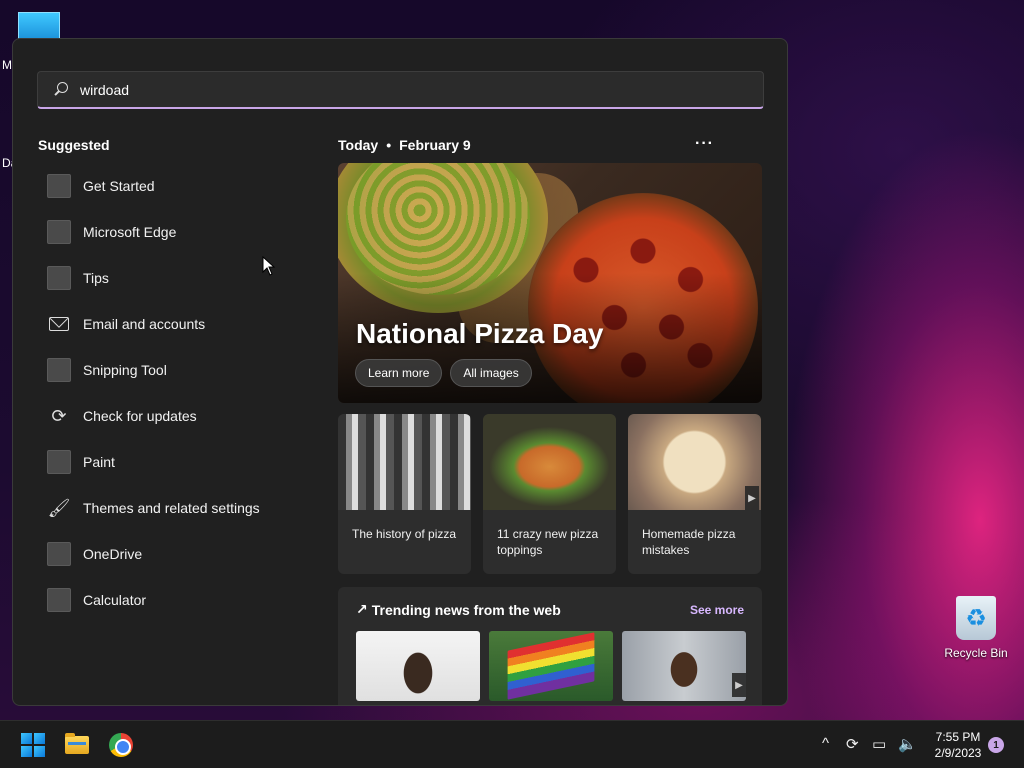  Describe the element at coordinates (177, 600) in the screenshot. I see `suggested-item-calculator: Calculator` at that location.